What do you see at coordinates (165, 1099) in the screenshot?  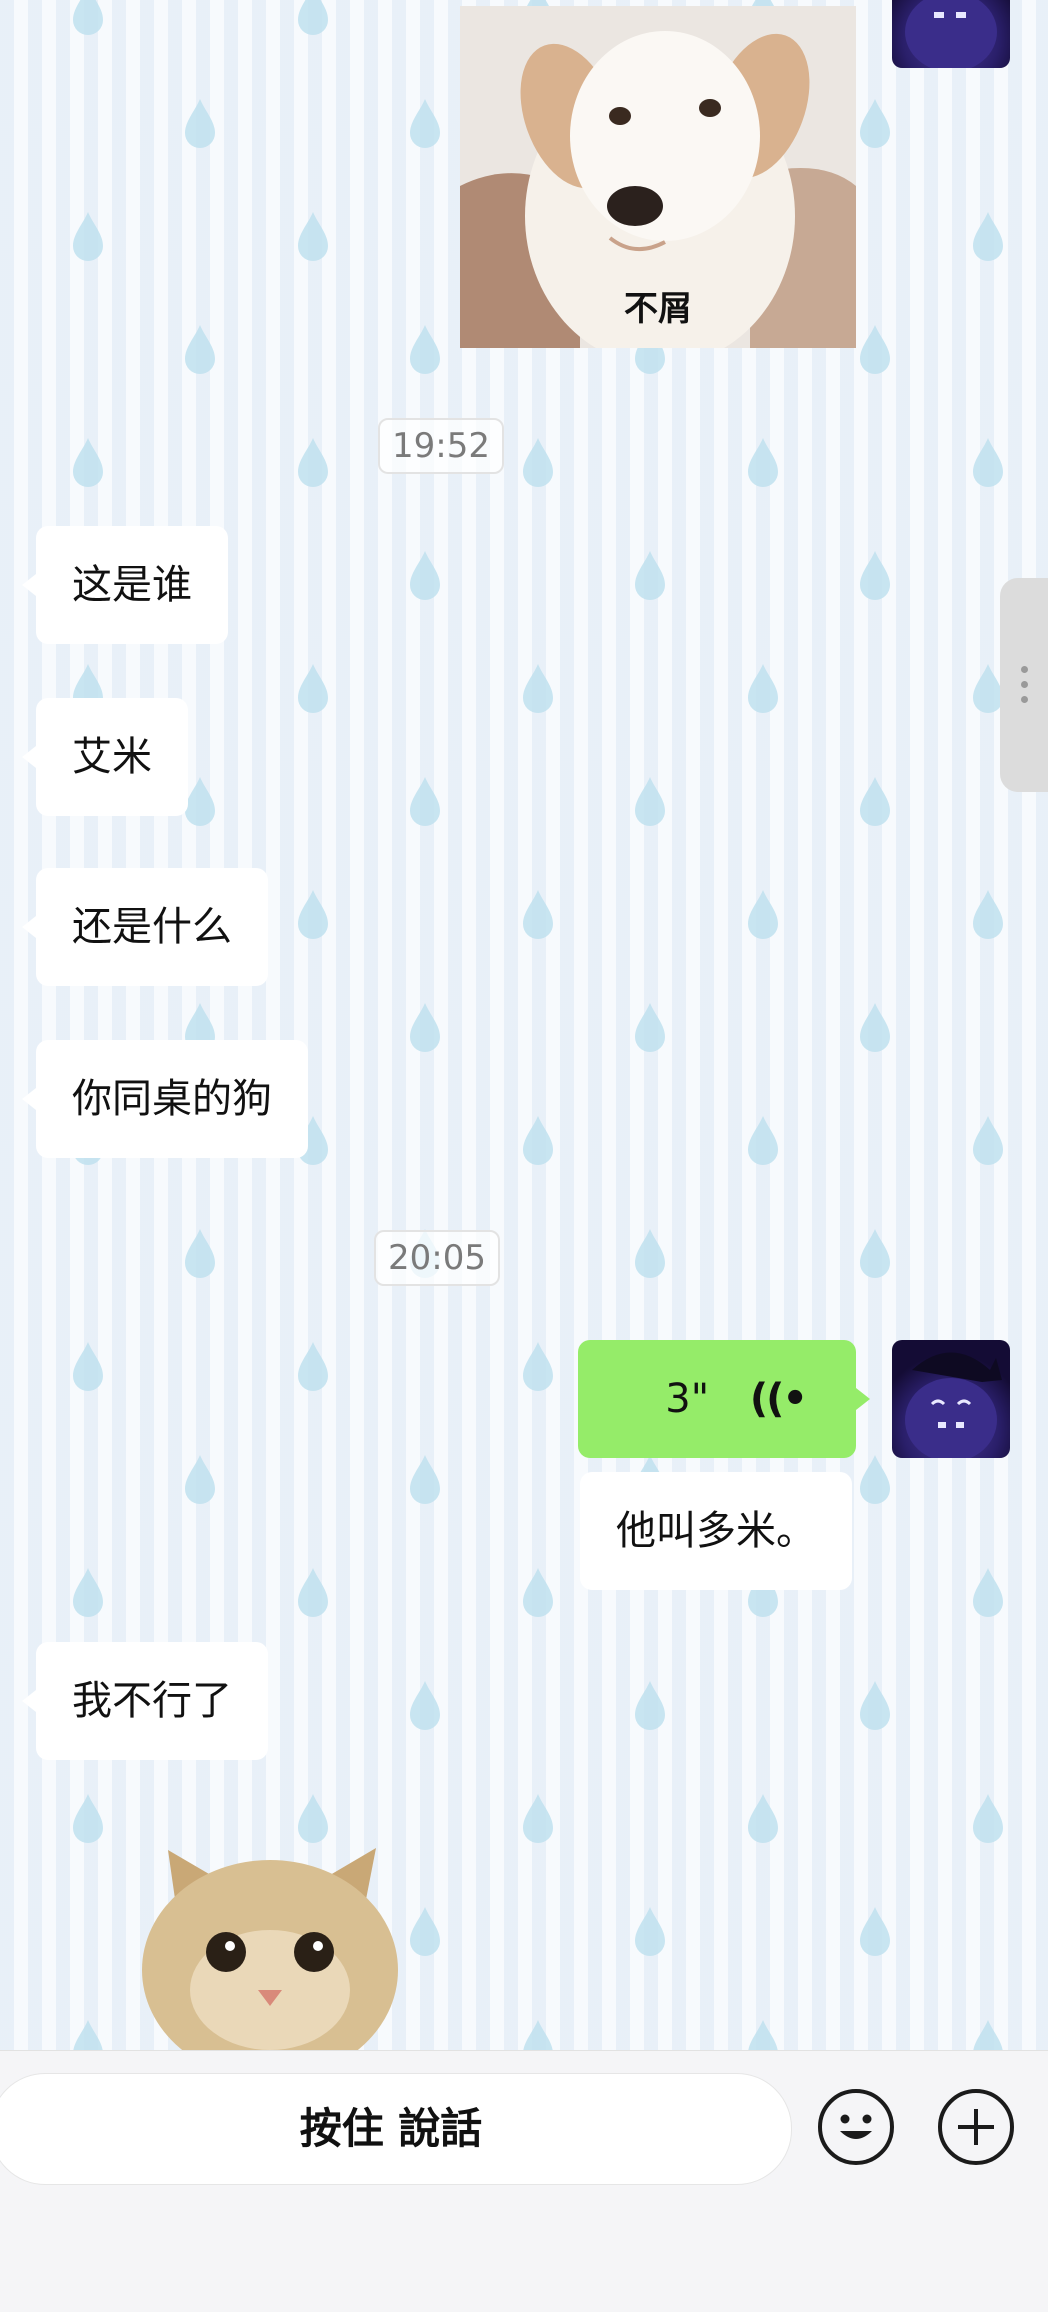 I see `incoming-message-4: 你同桌的狗` at bounding box center [165, 1099].